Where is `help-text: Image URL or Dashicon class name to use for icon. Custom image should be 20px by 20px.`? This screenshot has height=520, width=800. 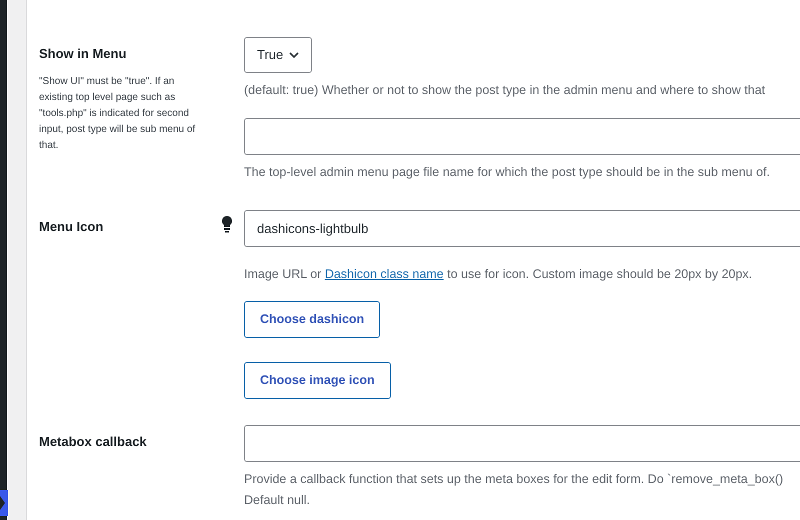
help-text: Image URL or Dashicon class name to use for icon. Custom image should be 20px by 20px. is located at coordinates (498, 274).